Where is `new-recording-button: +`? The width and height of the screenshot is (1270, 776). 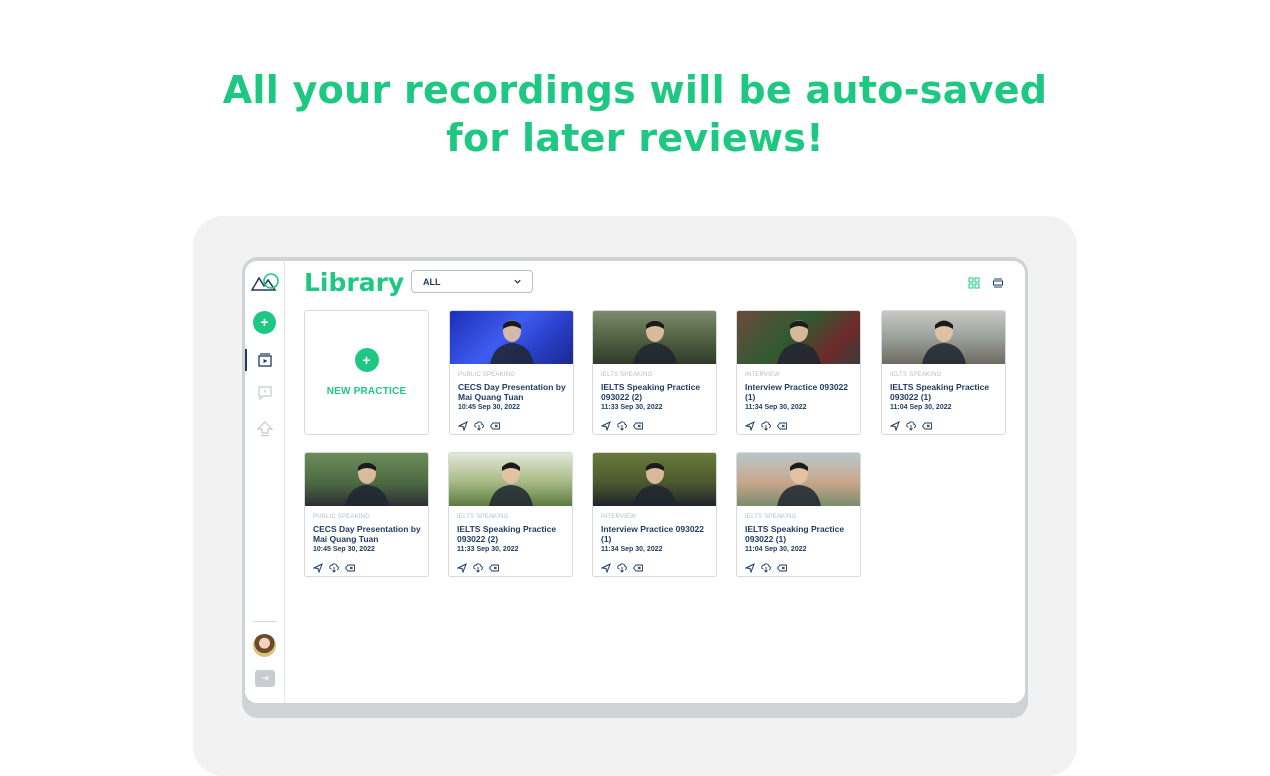 new-recording-button: + is located at coordinates (264, 322).